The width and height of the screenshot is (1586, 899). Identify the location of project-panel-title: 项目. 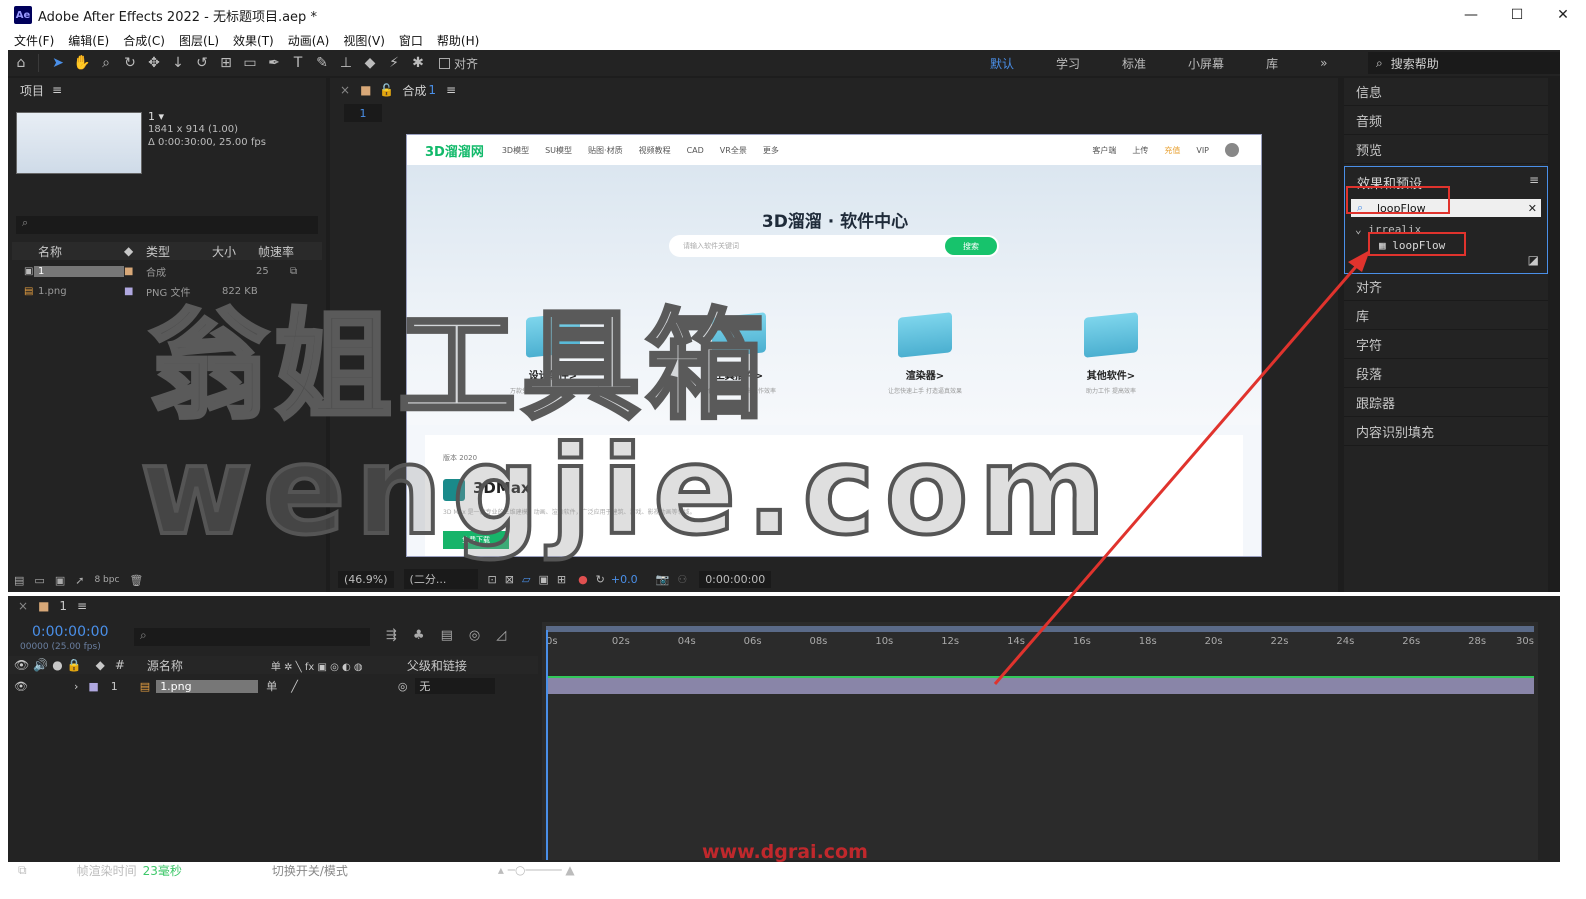
(32, 90).